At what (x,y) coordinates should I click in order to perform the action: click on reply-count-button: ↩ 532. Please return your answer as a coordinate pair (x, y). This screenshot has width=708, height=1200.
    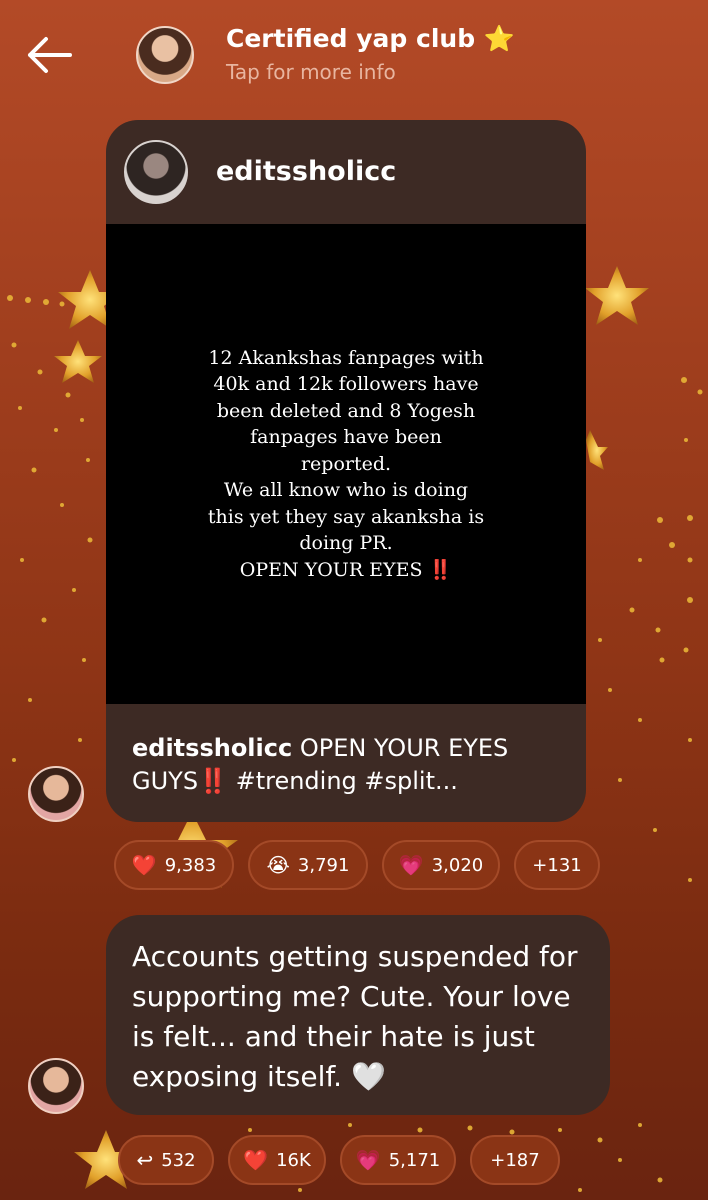
    Looking at the image, I should click on (166, 1160).